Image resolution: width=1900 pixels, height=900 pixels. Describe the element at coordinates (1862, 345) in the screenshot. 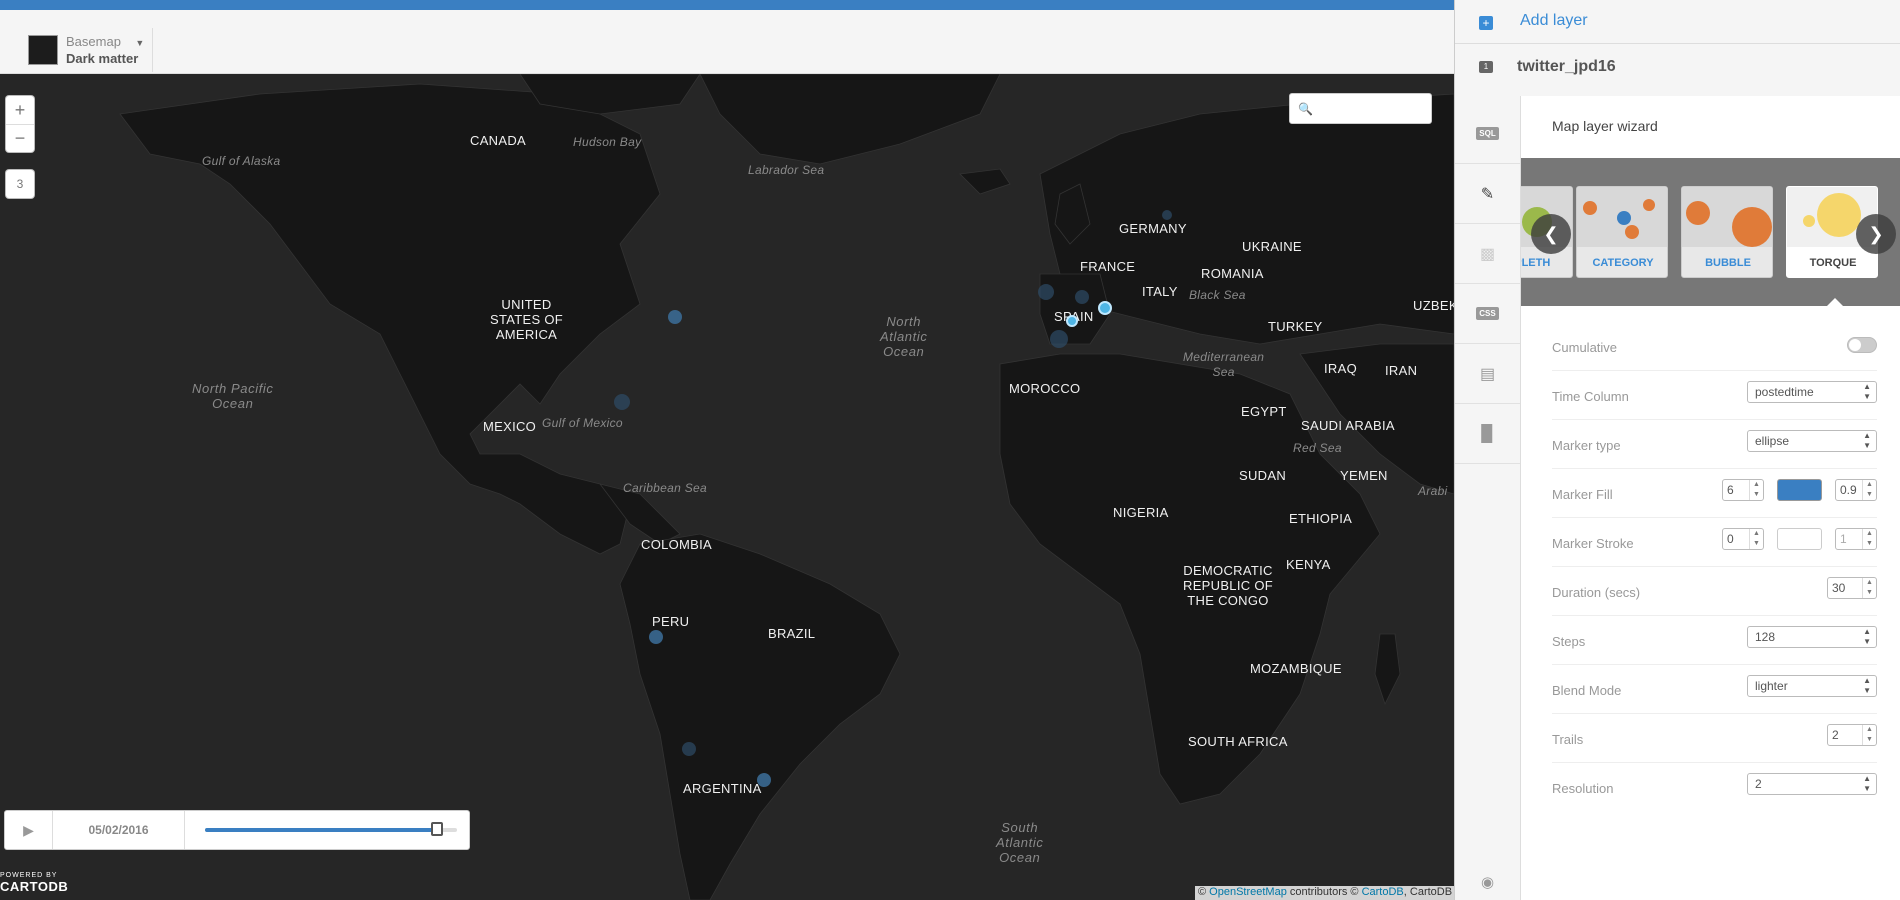

I see `cumulative-toggle` at that location.